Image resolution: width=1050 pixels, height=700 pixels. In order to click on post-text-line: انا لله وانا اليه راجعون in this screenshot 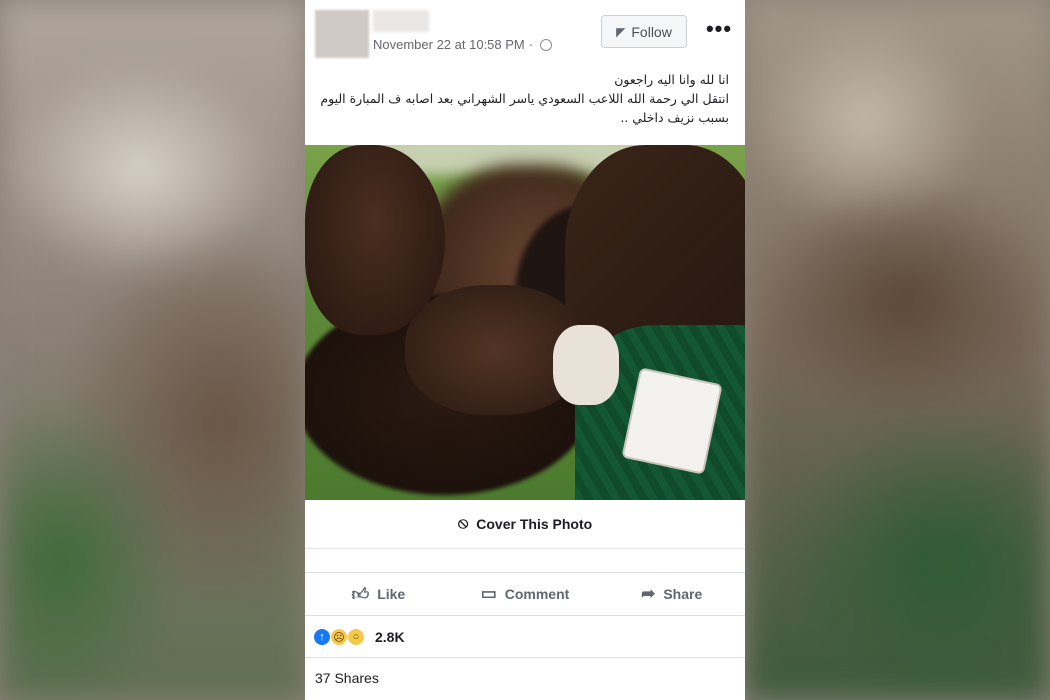, I will do `click(671, 79)`.